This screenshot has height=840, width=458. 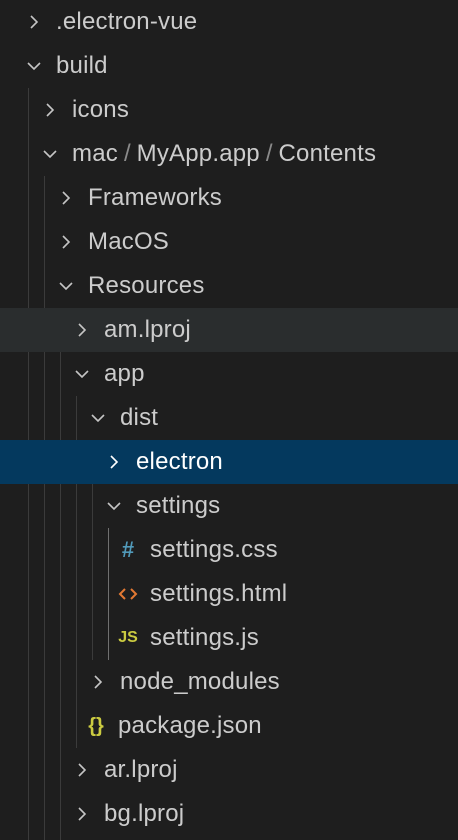 What do you see at coordinates (146, 285) in the screenshot?
I see `tree-item-label: Resources` at bounding box center [146, 285].